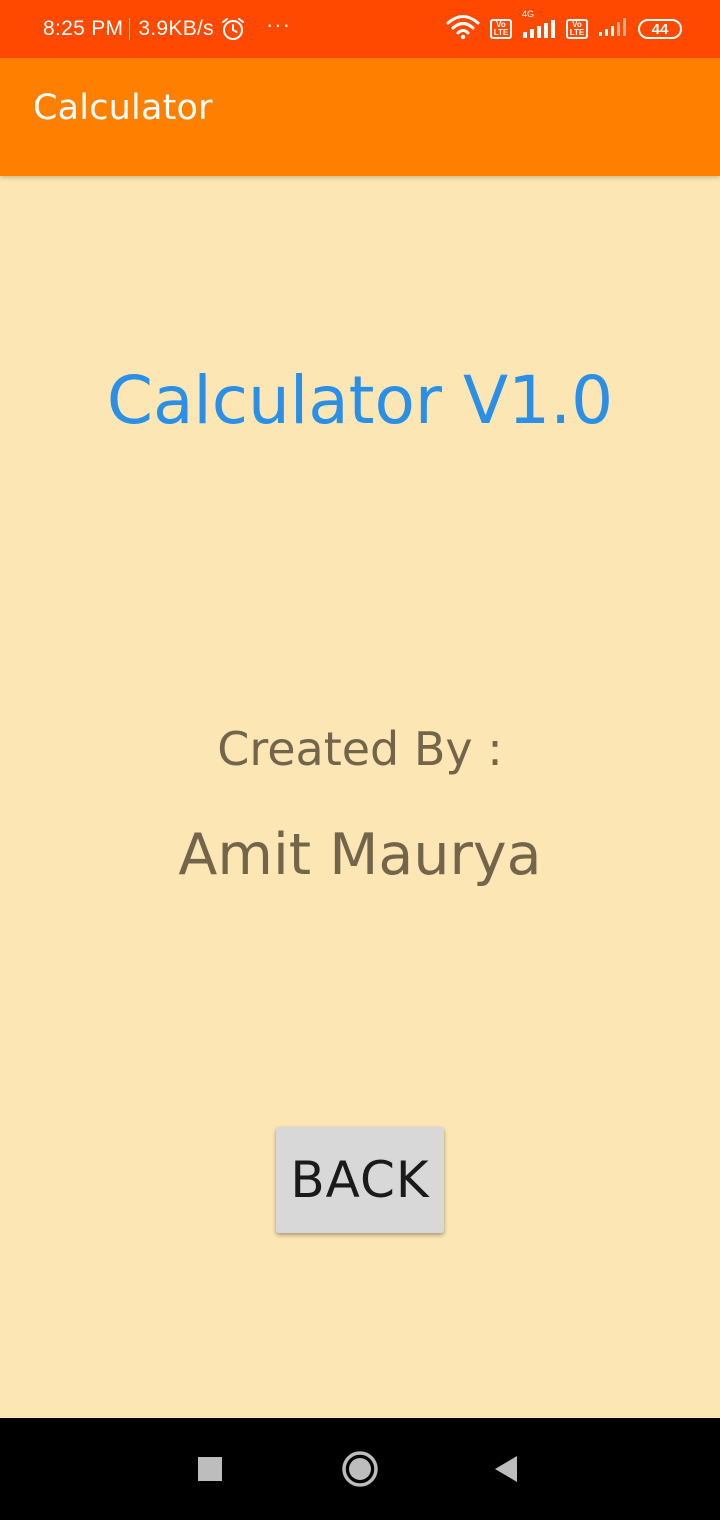 The height and width of the screenshot is (1520, 720). I want to click on system-nav-bar, so click(360, 1469).